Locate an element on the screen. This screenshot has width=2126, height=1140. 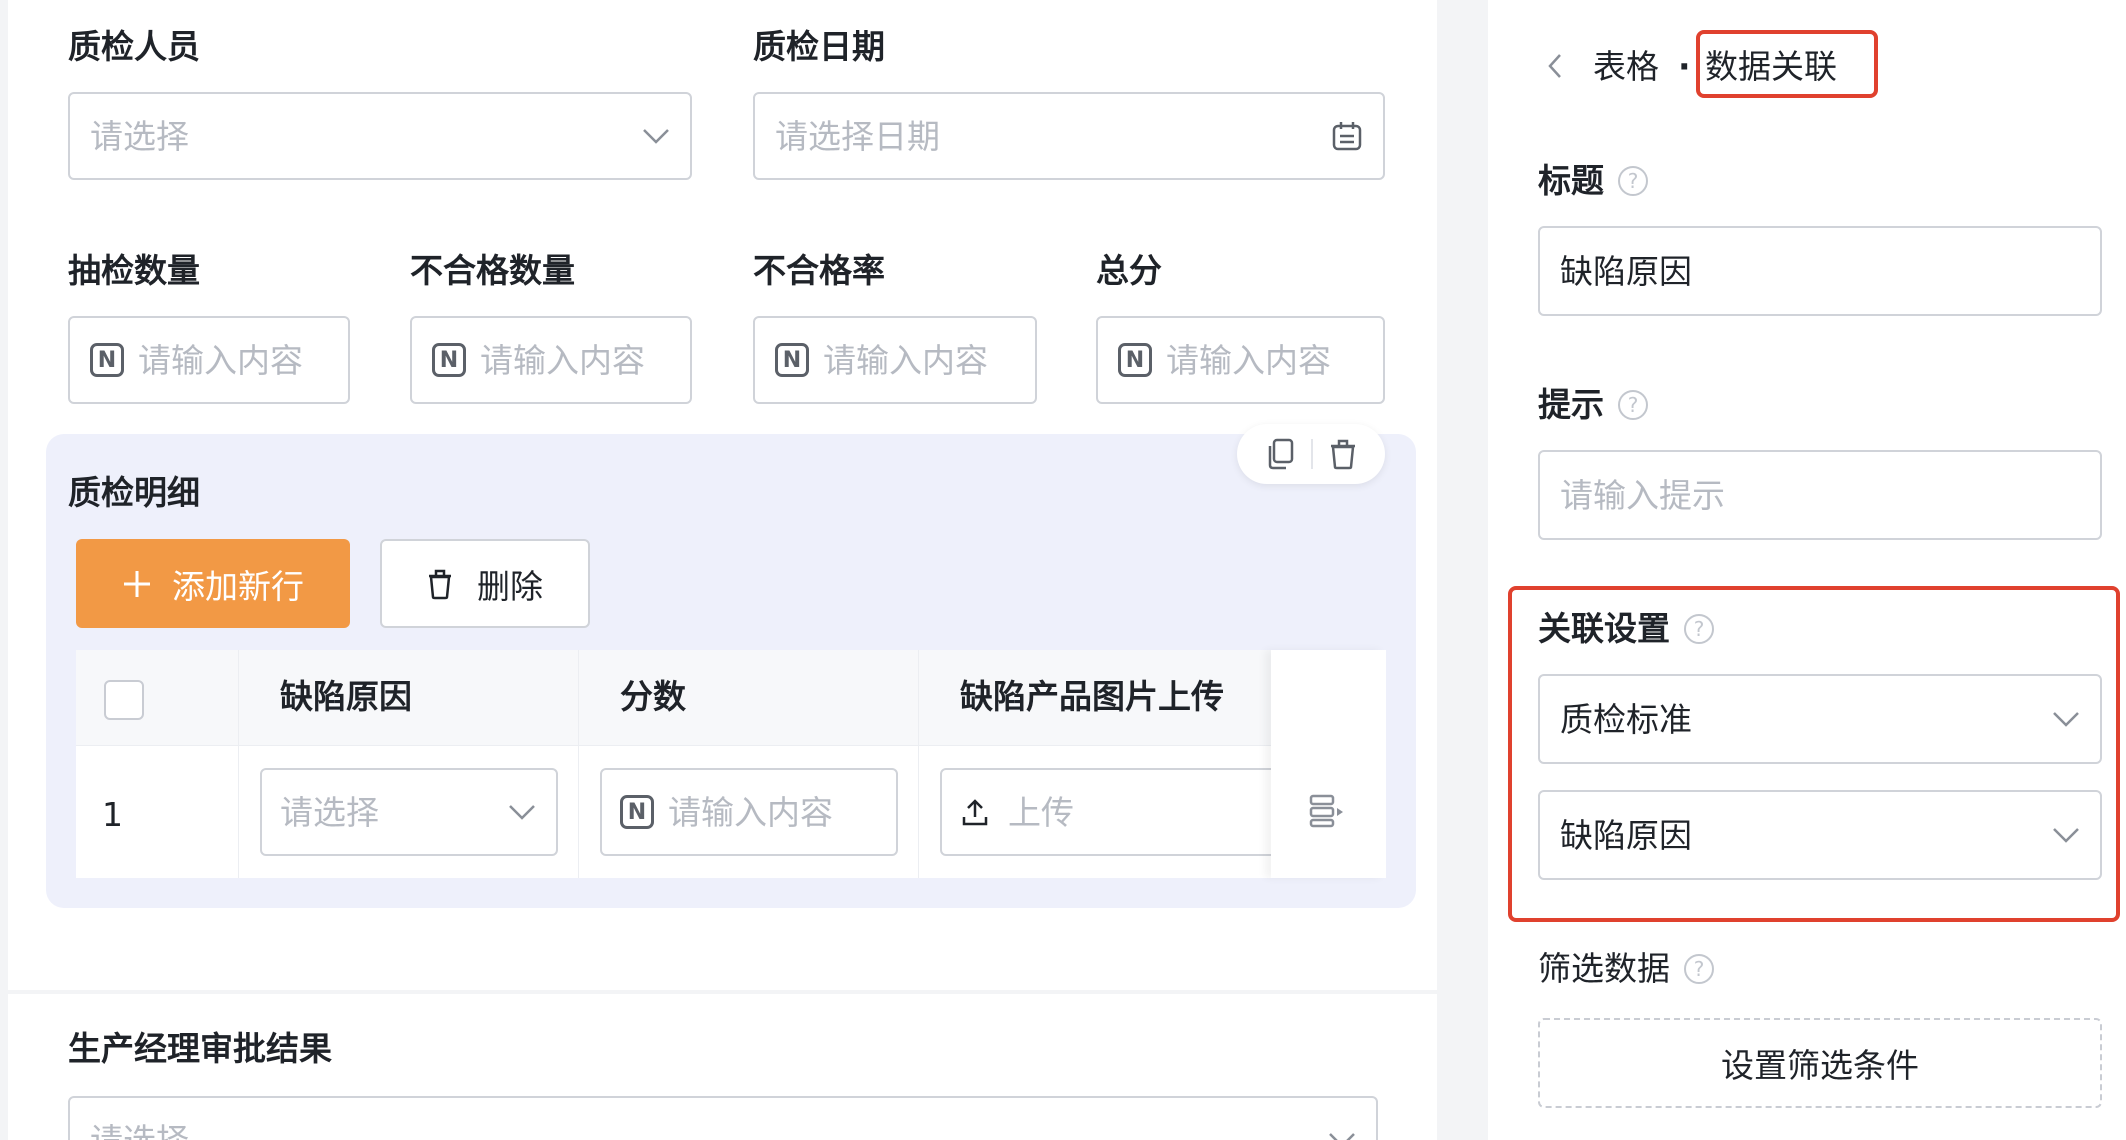
set-filter-label: 设置筛选条件 is located at coordinates (1820, 1065).